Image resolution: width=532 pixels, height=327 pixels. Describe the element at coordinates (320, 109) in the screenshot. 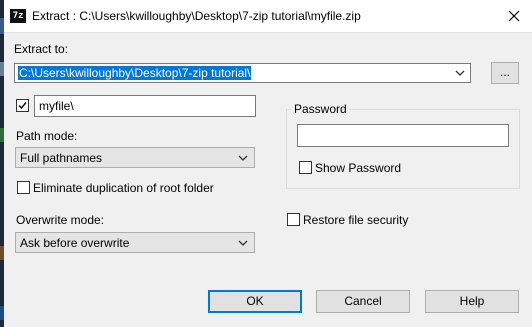

I see `password-group-title: Password` at that location.